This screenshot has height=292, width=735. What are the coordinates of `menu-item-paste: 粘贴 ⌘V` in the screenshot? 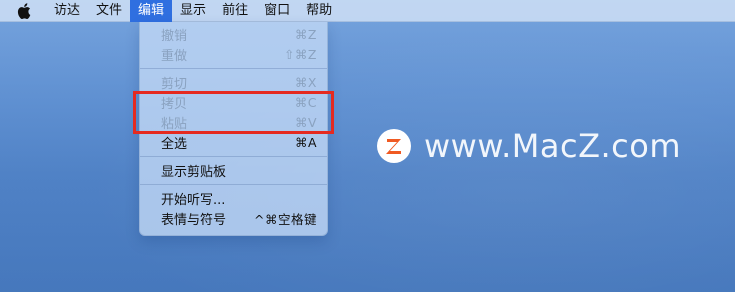 It's located at (233, 122).